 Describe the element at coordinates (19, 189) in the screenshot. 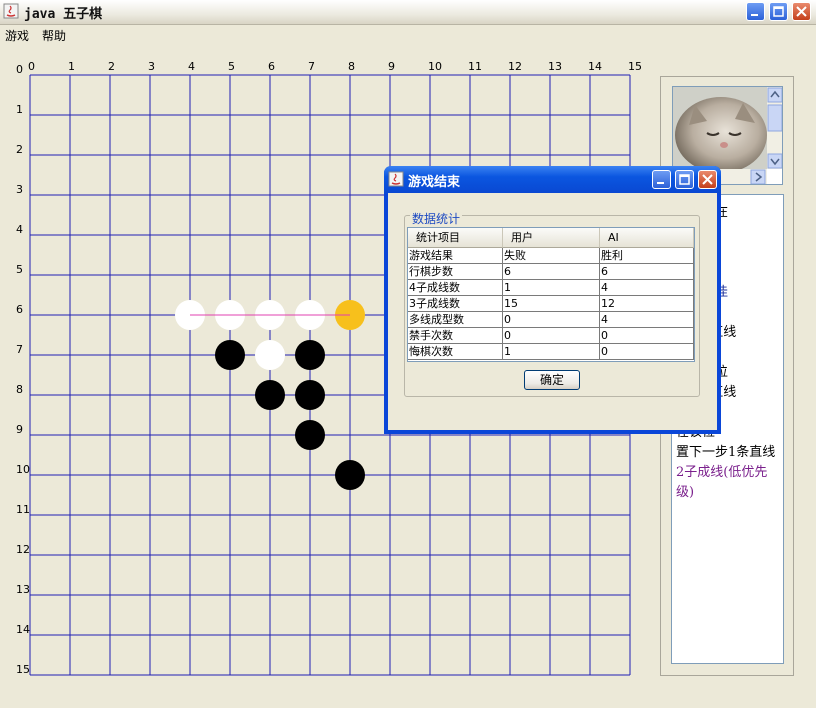

I see `row-label: 3` at that location.